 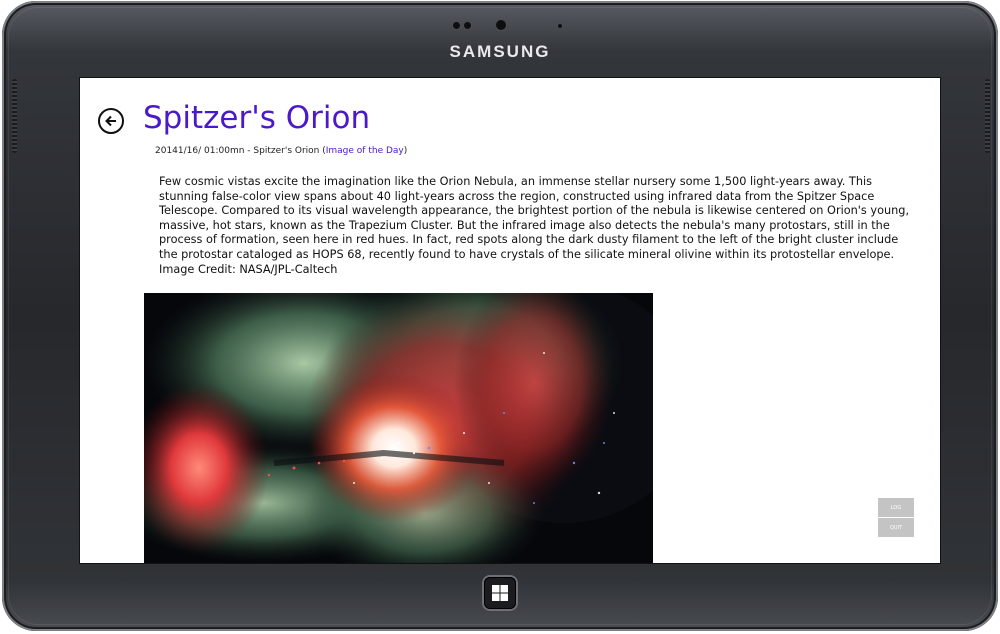 I want to click on image-of-the-day-link: Image of the Day, so click(x=365, y=151).